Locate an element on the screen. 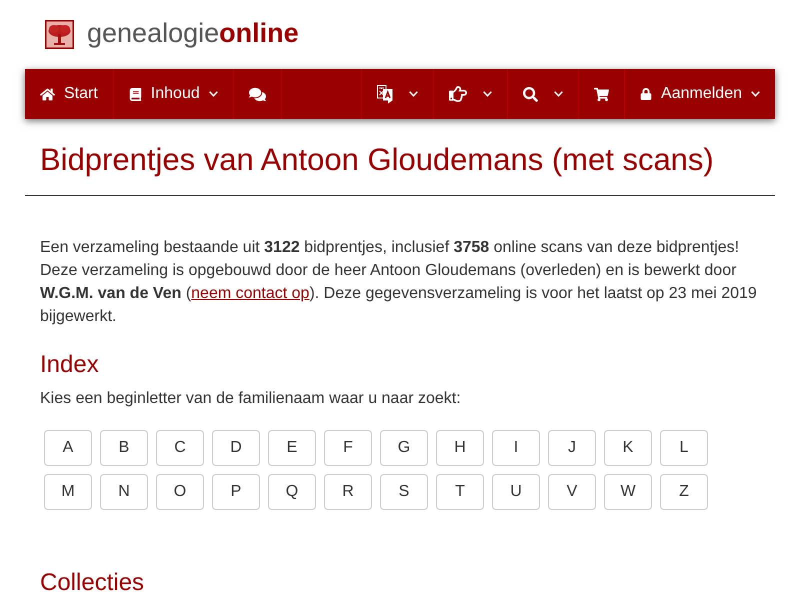  site-logo-text: genealogieonline is located at coordinates (193, 33).